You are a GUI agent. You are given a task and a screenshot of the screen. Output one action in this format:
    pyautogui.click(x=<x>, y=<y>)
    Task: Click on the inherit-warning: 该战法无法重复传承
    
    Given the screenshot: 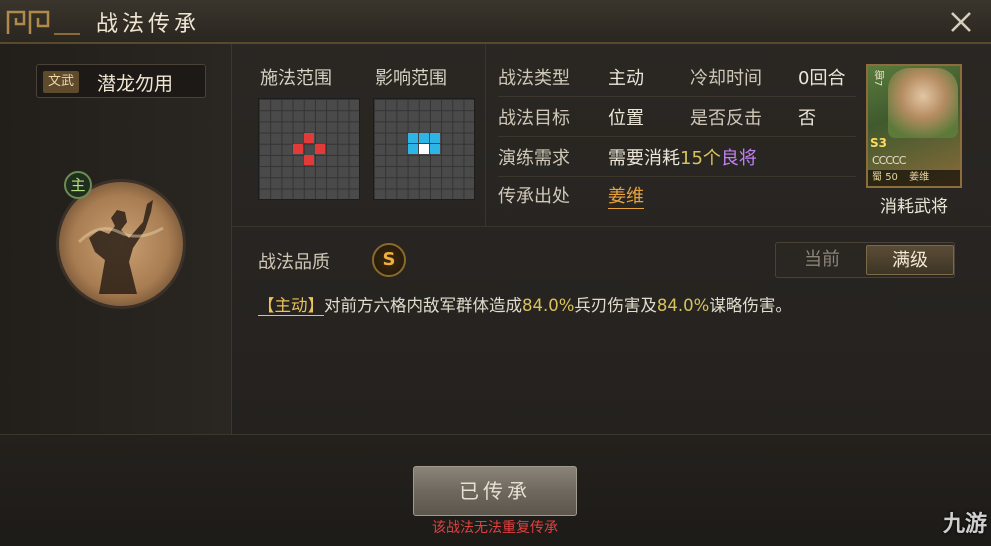 What is the action you would take?
    pyautogui.click(x=495, y=528)
    